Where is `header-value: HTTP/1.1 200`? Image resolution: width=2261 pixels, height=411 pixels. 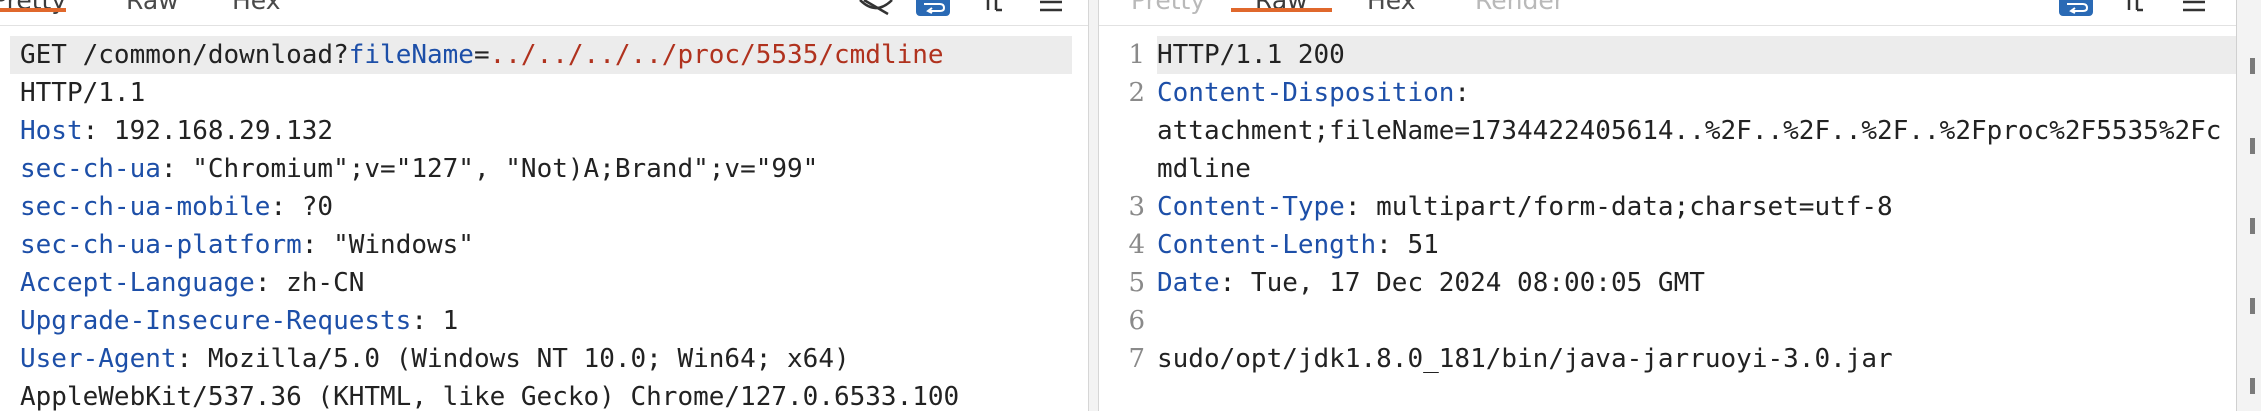
header-value: HTTP/1.1 200 is located at coordinates (1251, 55).